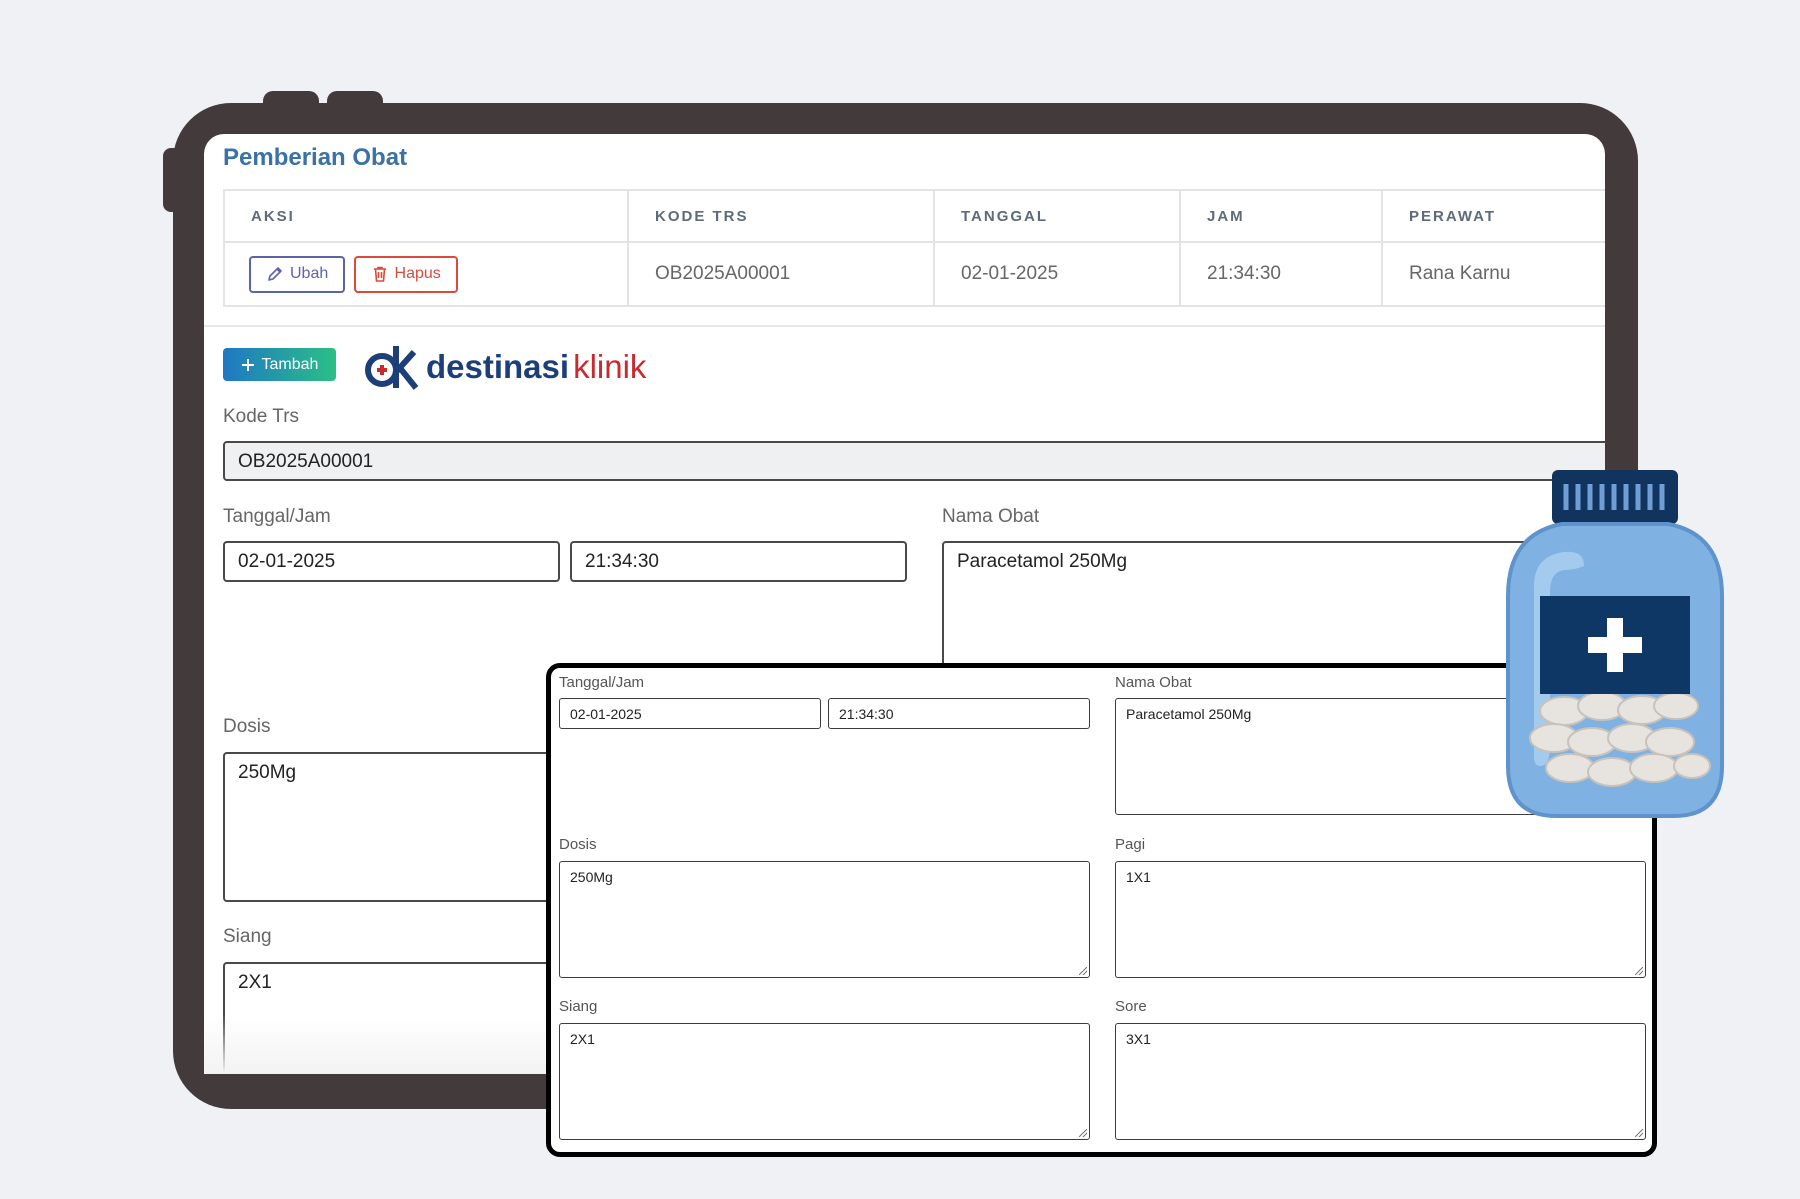  What do you see at coordinates (261, 416) in the screenshot?
I see `kode-trs-label: Kode Trs` at bounding box center [261, 416].